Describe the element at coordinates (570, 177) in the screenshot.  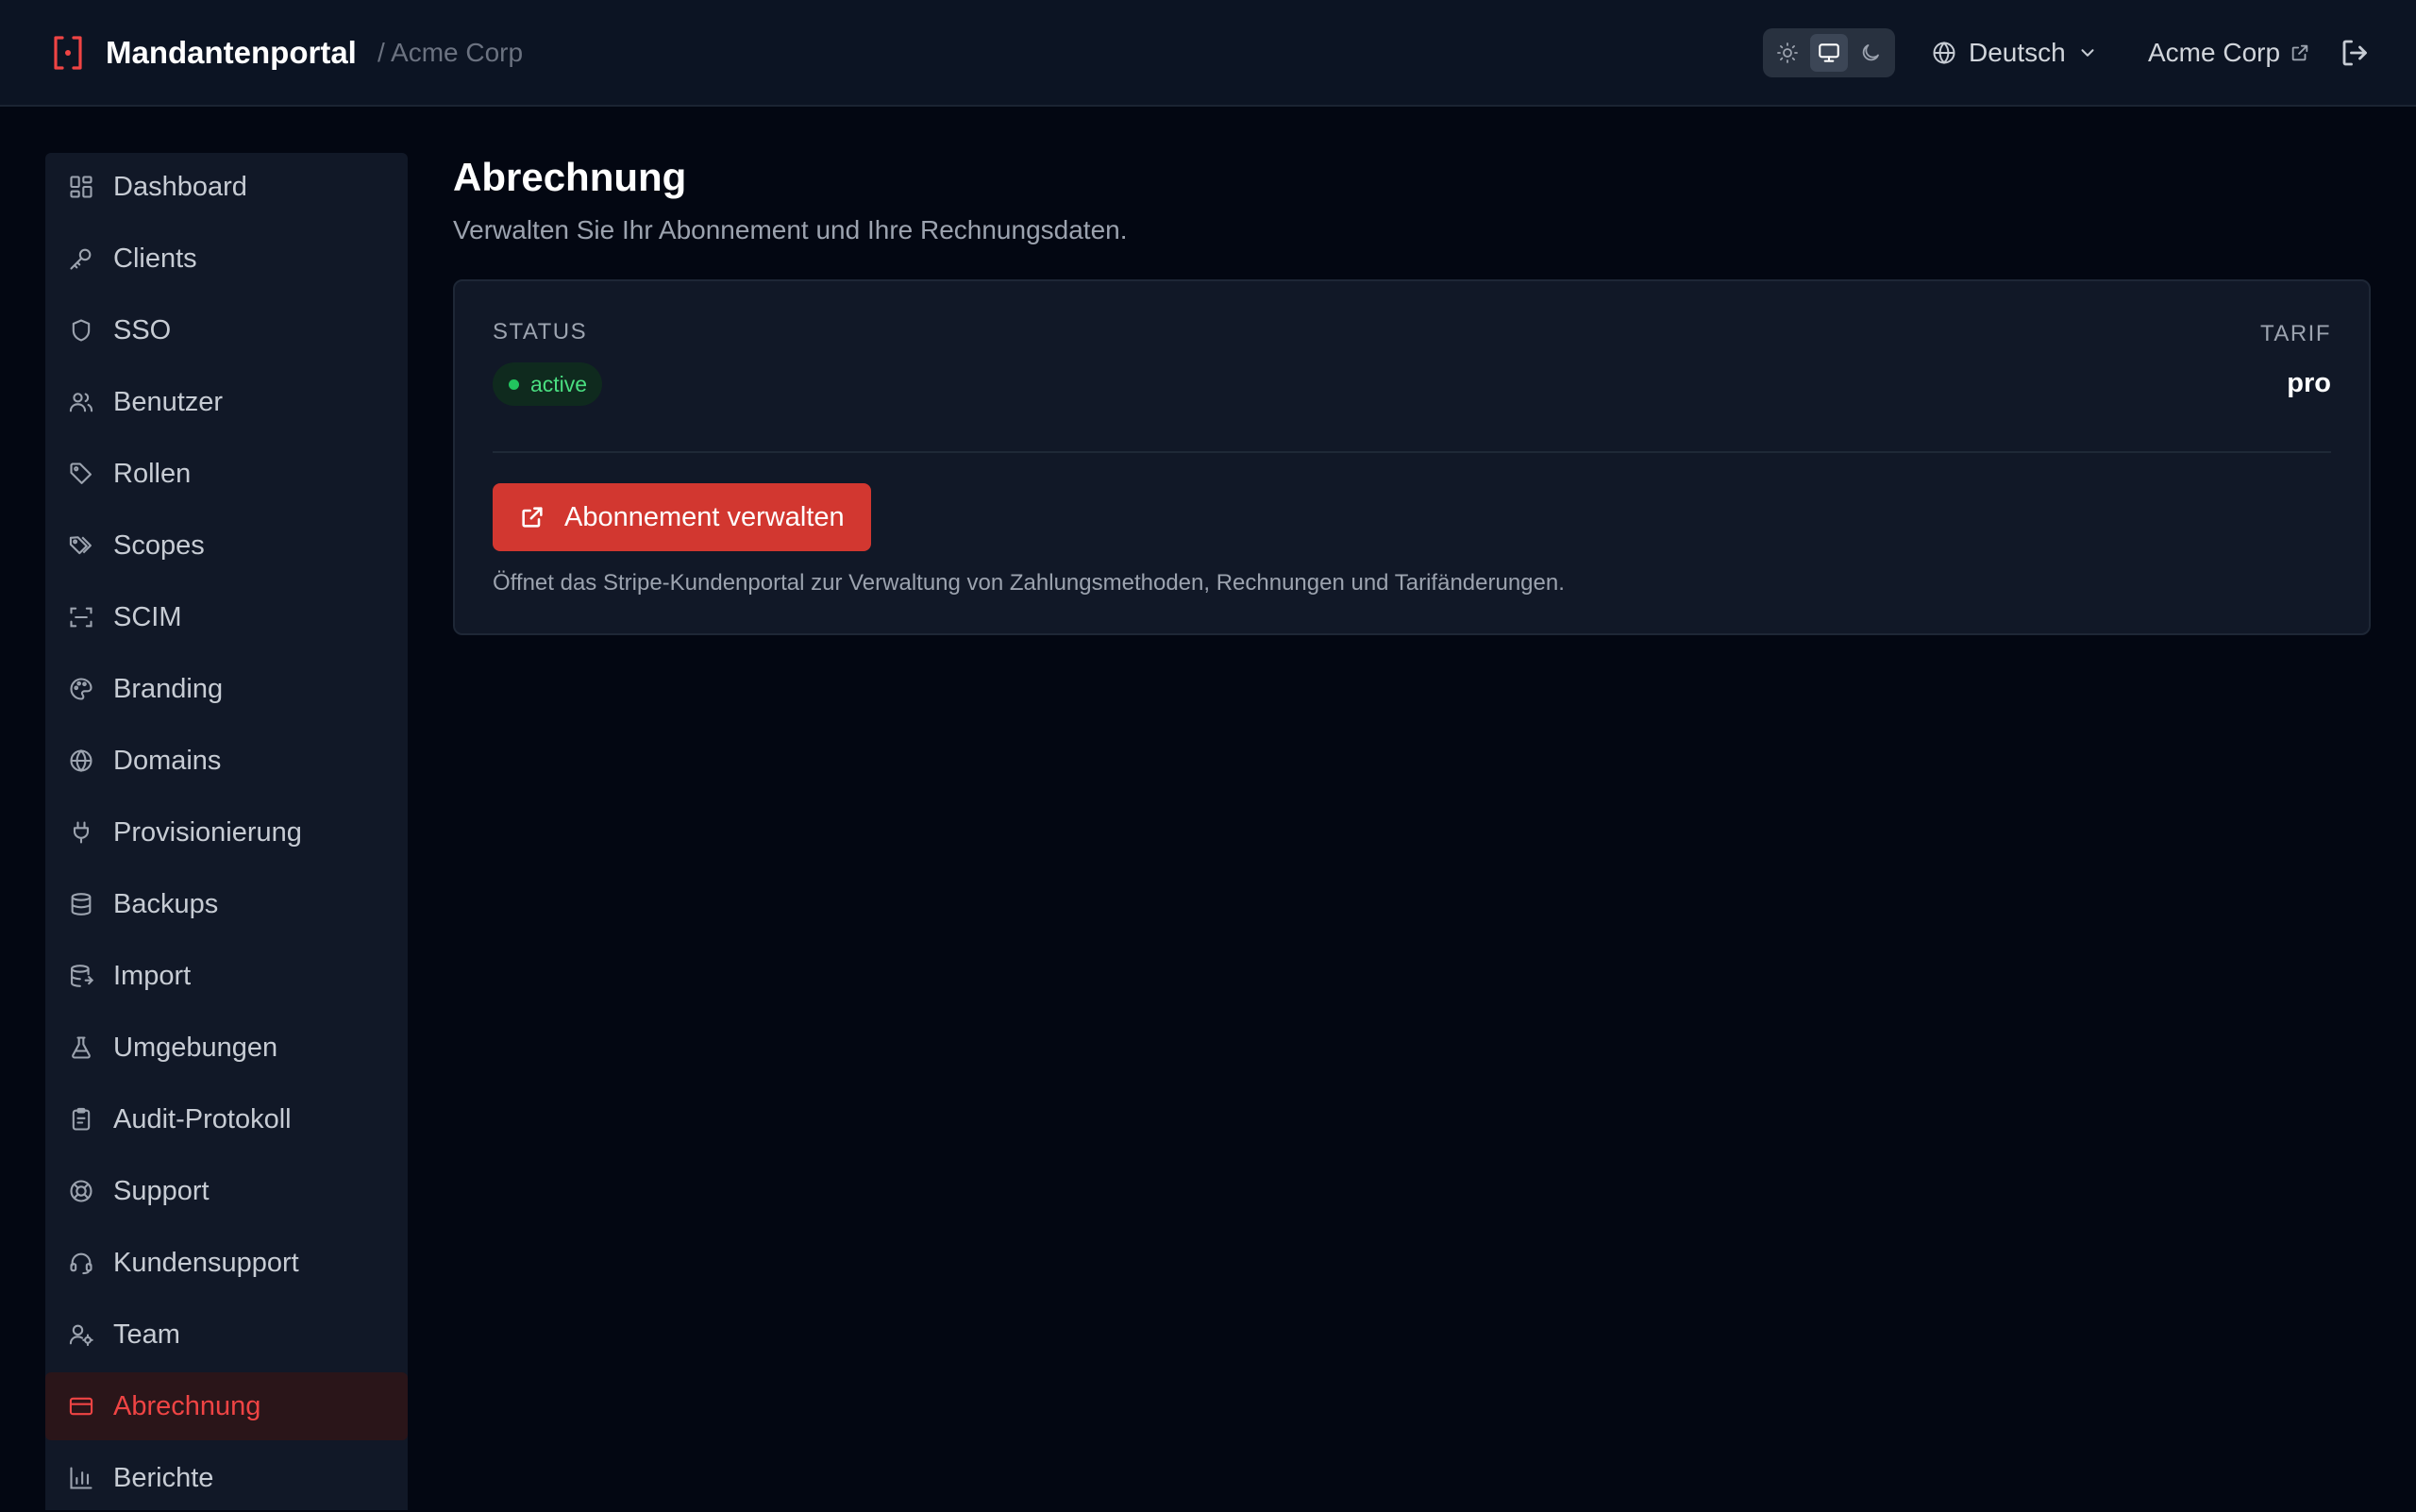
I see `page-title: Abrechnung` at that location.